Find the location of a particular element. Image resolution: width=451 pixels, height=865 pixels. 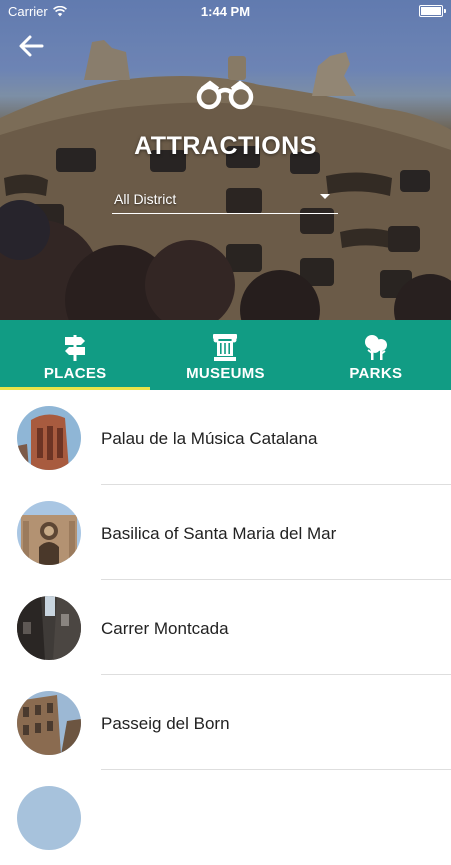

list-item: Palau de la Música Catalana is located at coordinates (225, 437).